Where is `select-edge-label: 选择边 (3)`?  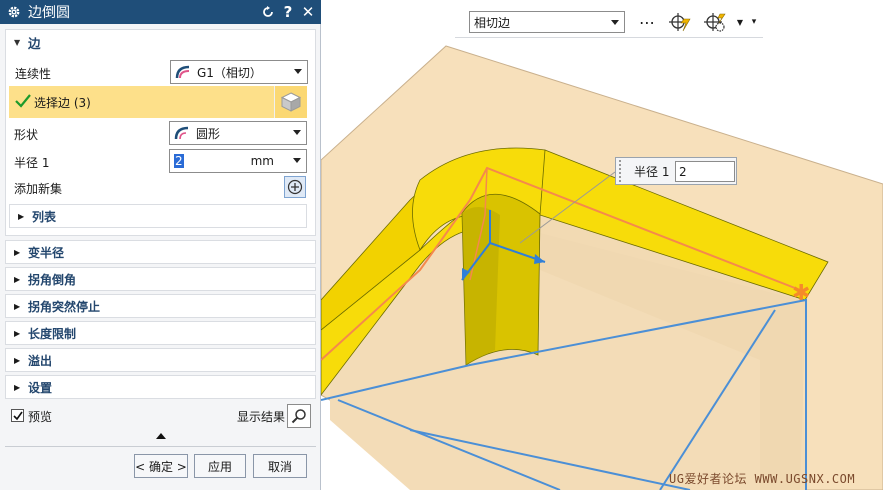
select-edge-label: 选择边 (3) is located at coordinates (62, 102).